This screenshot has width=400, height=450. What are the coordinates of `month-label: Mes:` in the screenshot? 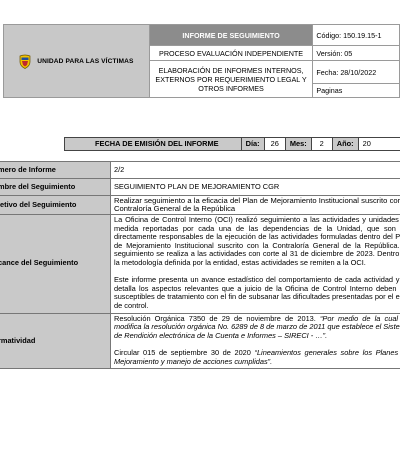 It's located at (298, 144).